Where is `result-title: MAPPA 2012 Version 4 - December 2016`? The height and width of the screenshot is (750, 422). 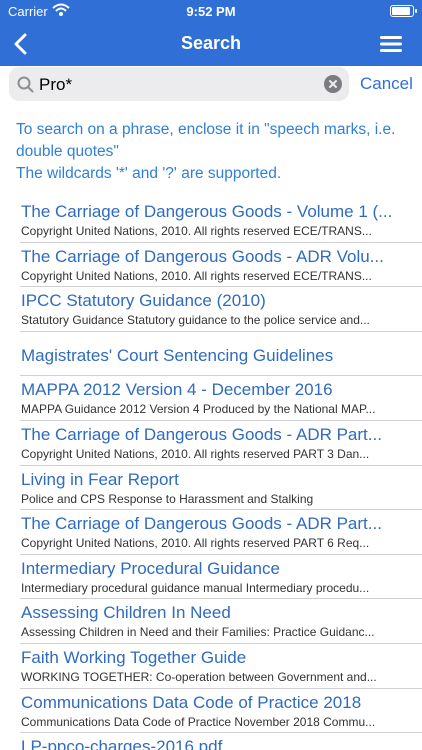 result-title: MAPPA 2012 Version 4 - December 2016 is located at coordinates (177, 390).